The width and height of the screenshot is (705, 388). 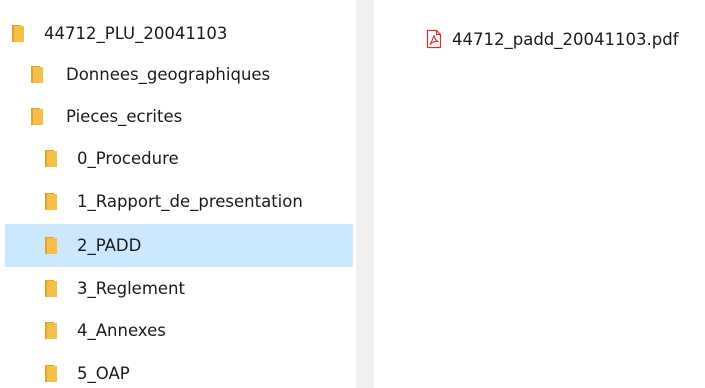 I want to click on tree-item-44712-plu-20041103: 44712_PLU_20041103, so click(x=179, y=33).